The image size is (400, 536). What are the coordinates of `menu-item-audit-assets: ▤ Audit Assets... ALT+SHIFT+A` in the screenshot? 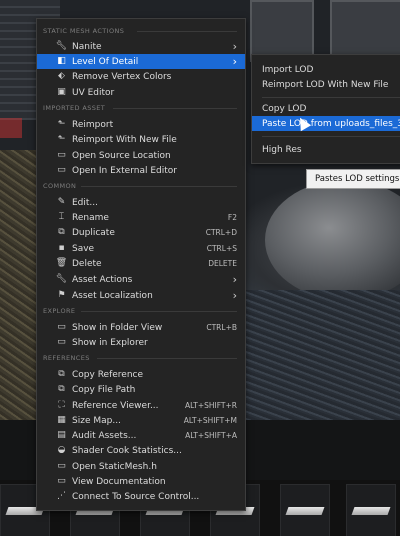 It's located at (141, 435).